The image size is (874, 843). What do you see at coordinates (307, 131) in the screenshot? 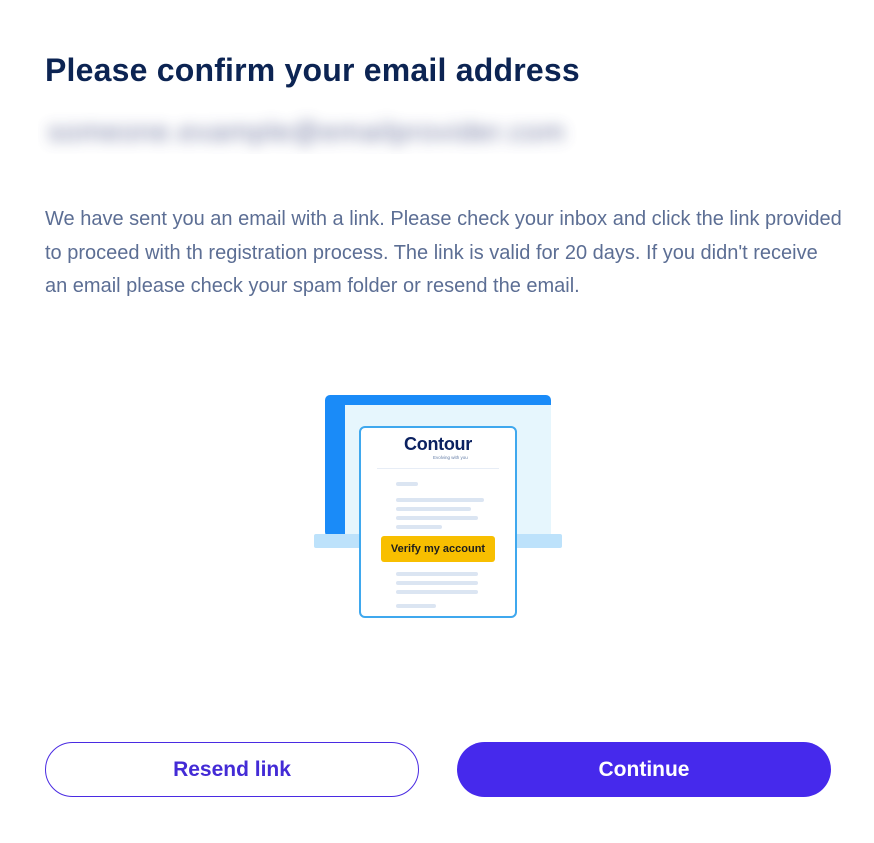
I see `email-address-redacted: someone.example@emailprovider.com` at bounding box center [307, 131].